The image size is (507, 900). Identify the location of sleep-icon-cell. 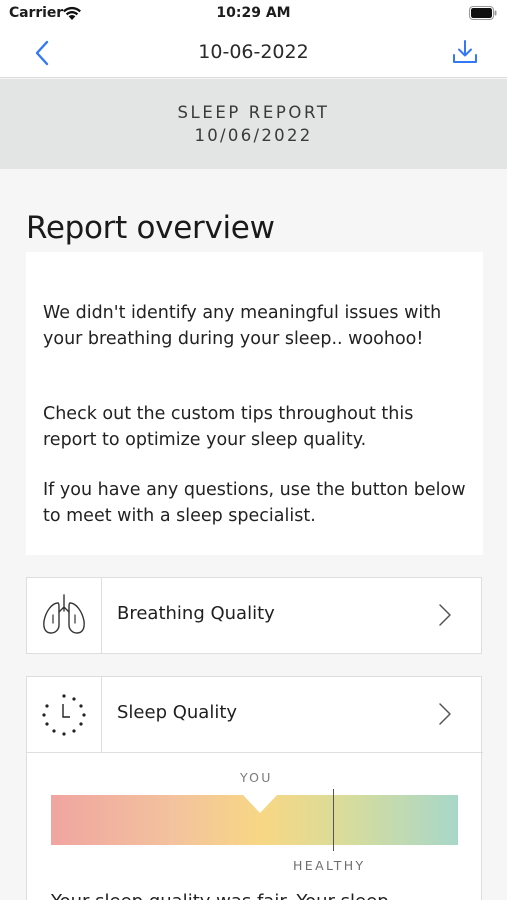
(64, 714).